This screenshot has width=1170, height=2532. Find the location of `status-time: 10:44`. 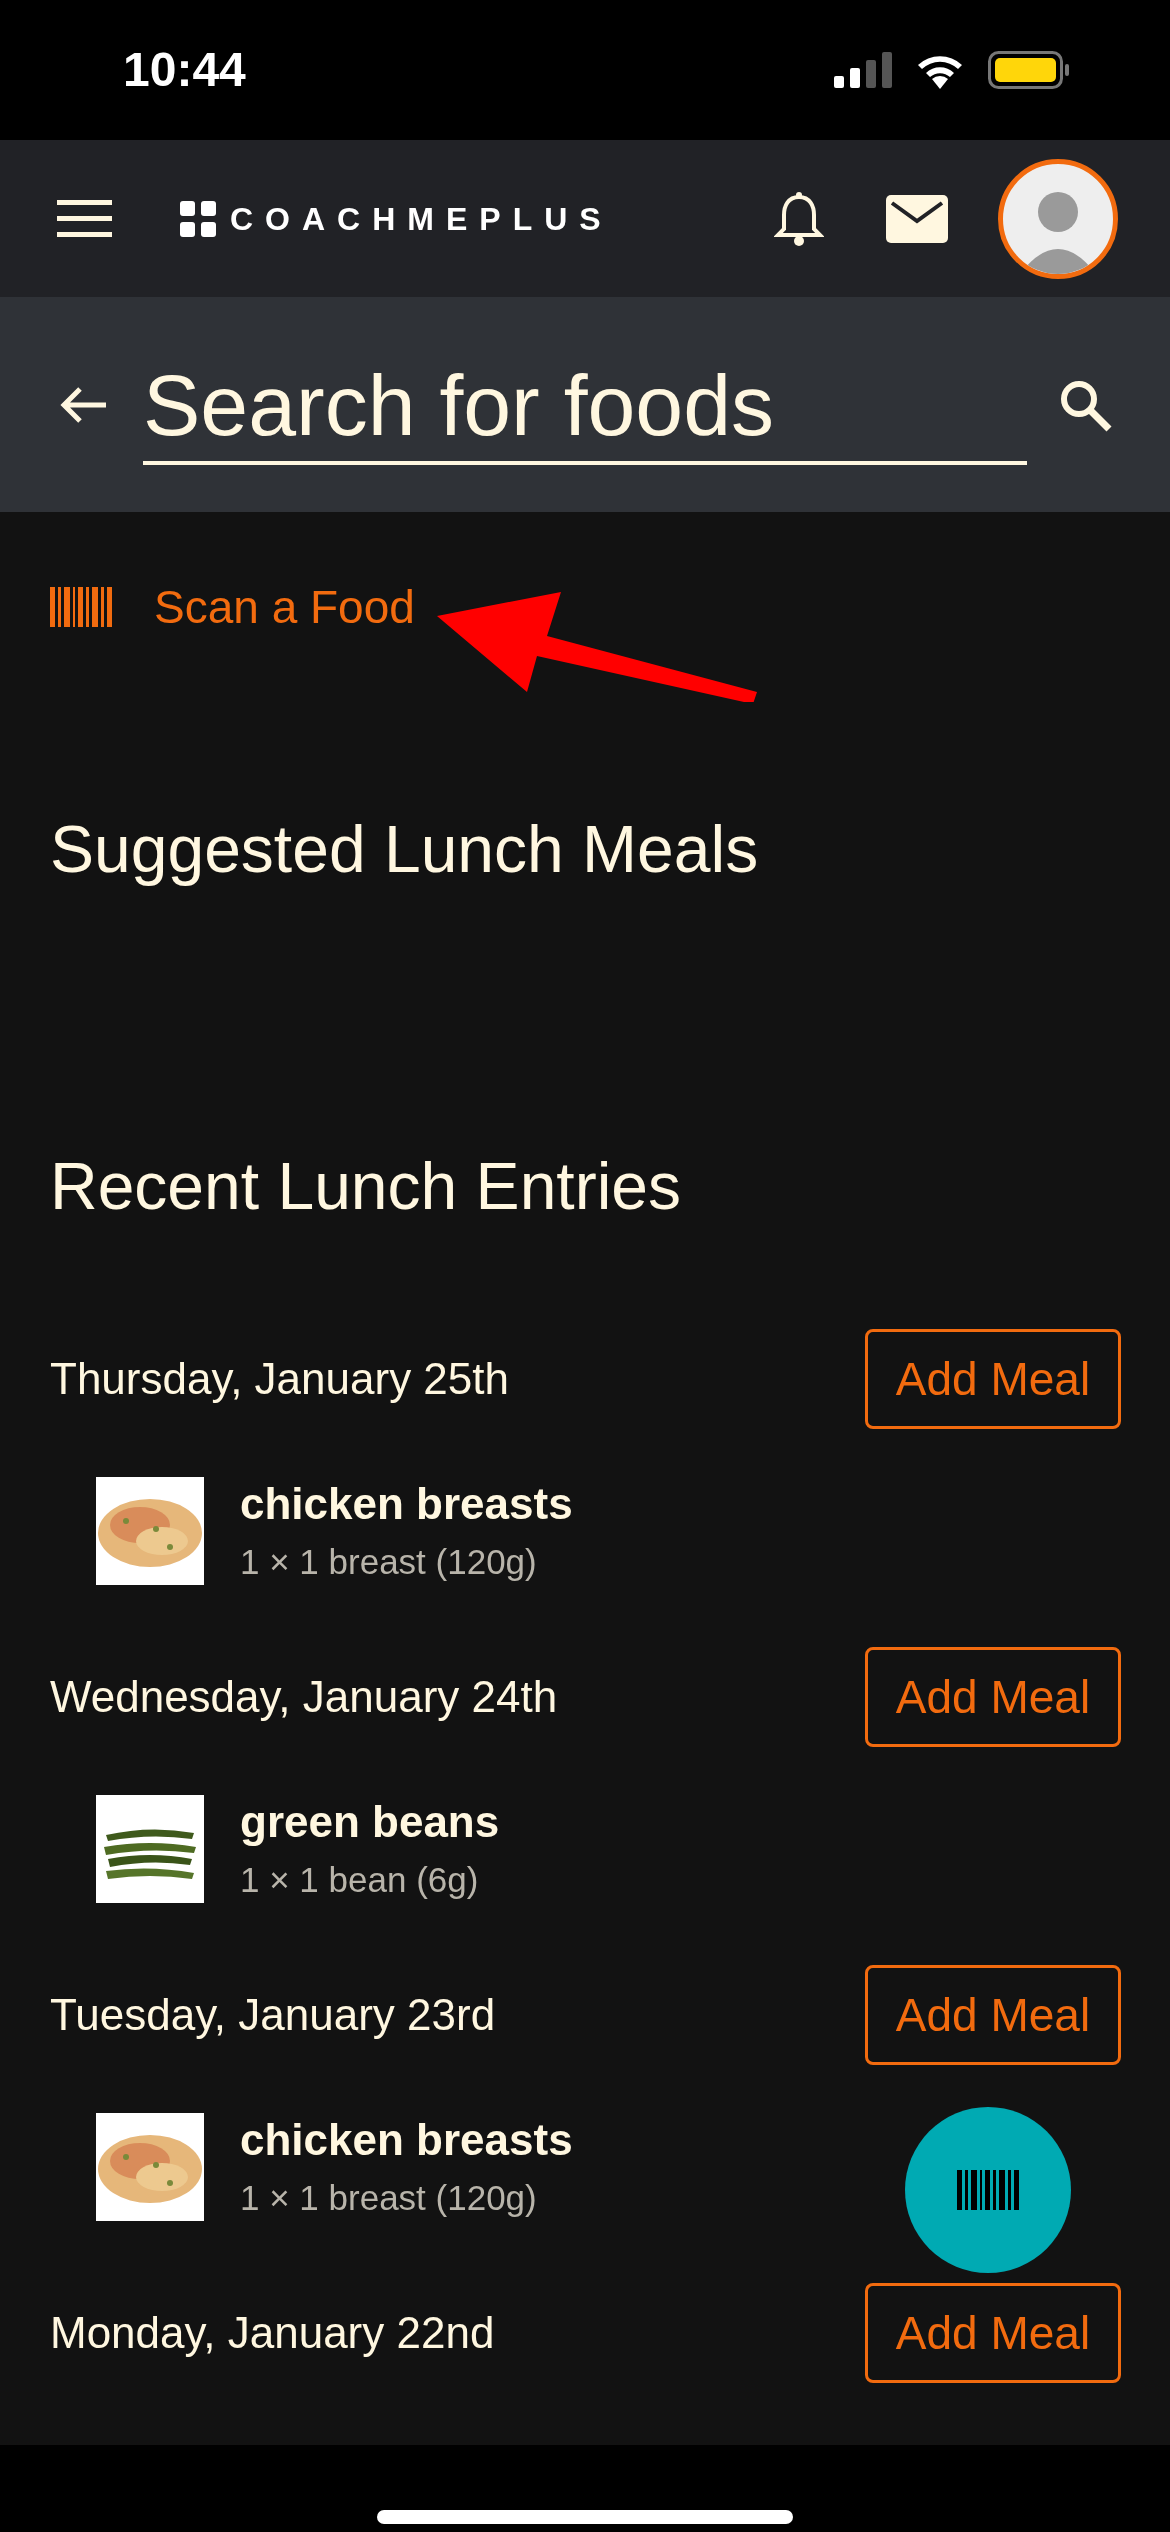

status-time: 10:44 is located at coordinates (184, 70).